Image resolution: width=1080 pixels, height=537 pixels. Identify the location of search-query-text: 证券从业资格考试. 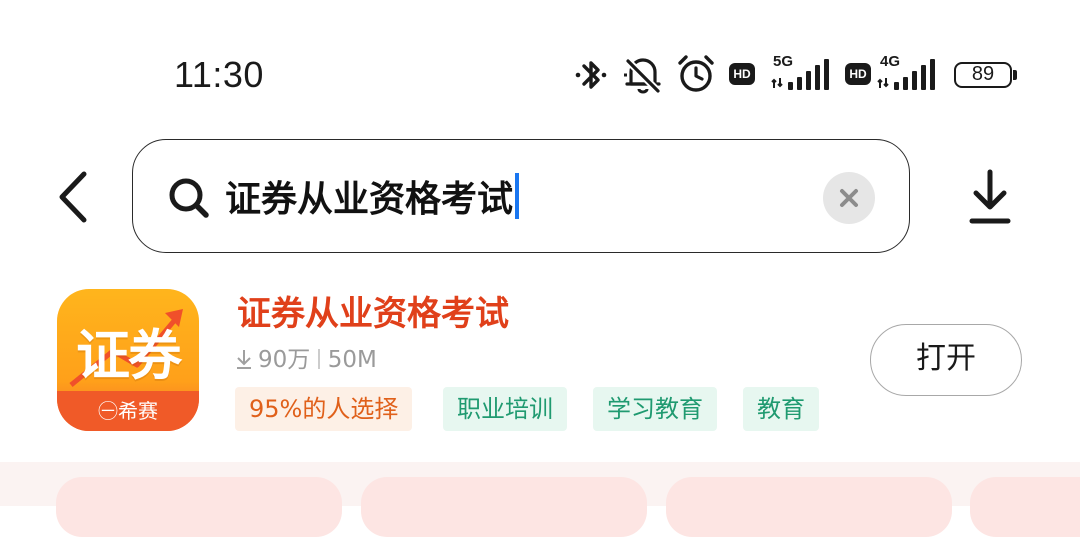
(369, 199).